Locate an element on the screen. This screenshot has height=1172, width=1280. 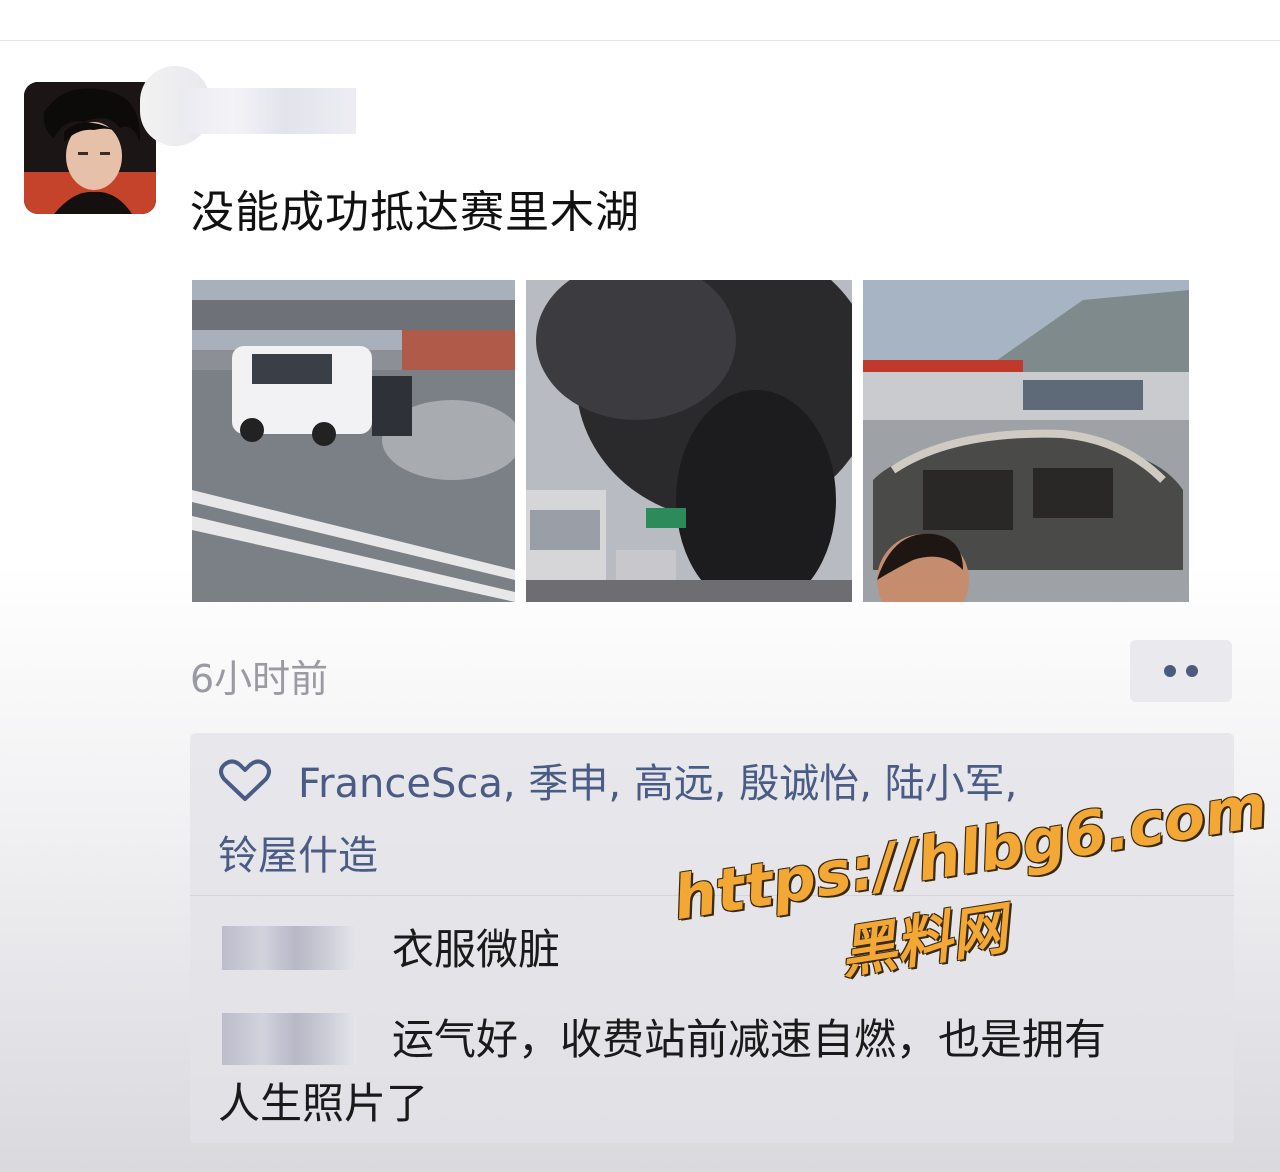
avatar is located at coordinates (90, 148).